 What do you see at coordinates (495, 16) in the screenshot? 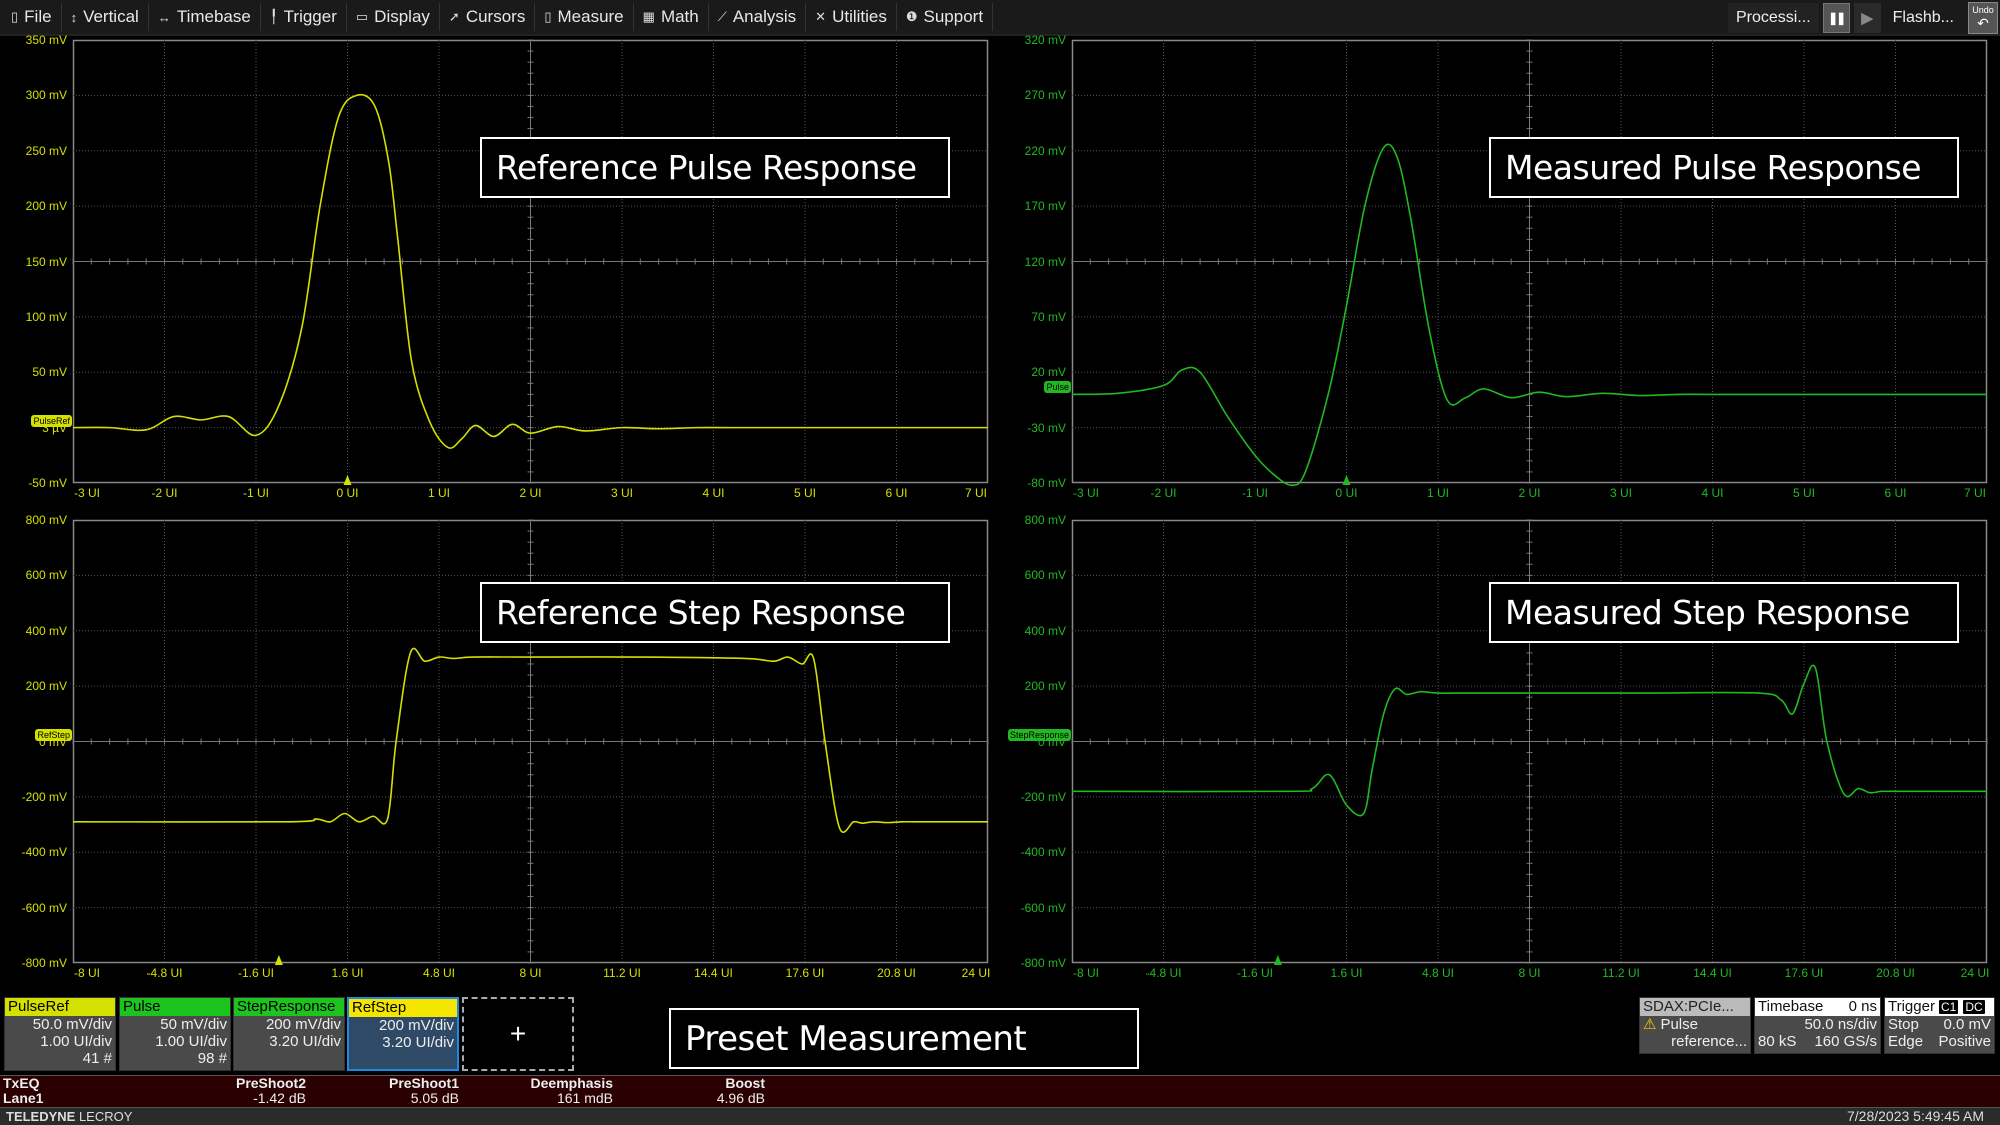
I see `menu-label: Cursors` at bounding box center [495, 16].